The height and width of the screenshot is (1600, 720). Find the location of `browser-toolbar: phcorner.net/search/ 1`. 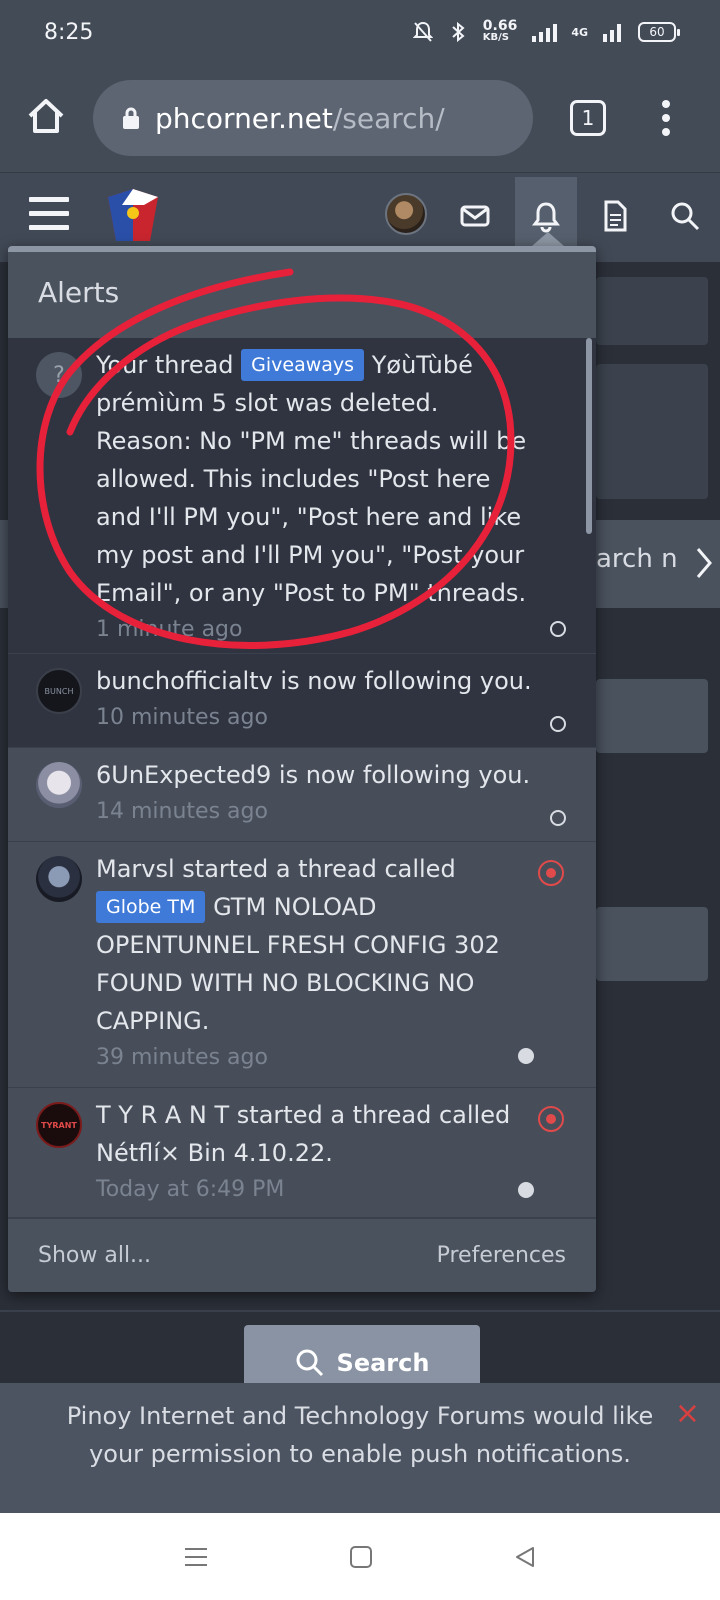

browser-toolbar: phcorner.net/search/ 1 is located at coordinates (360, 118).